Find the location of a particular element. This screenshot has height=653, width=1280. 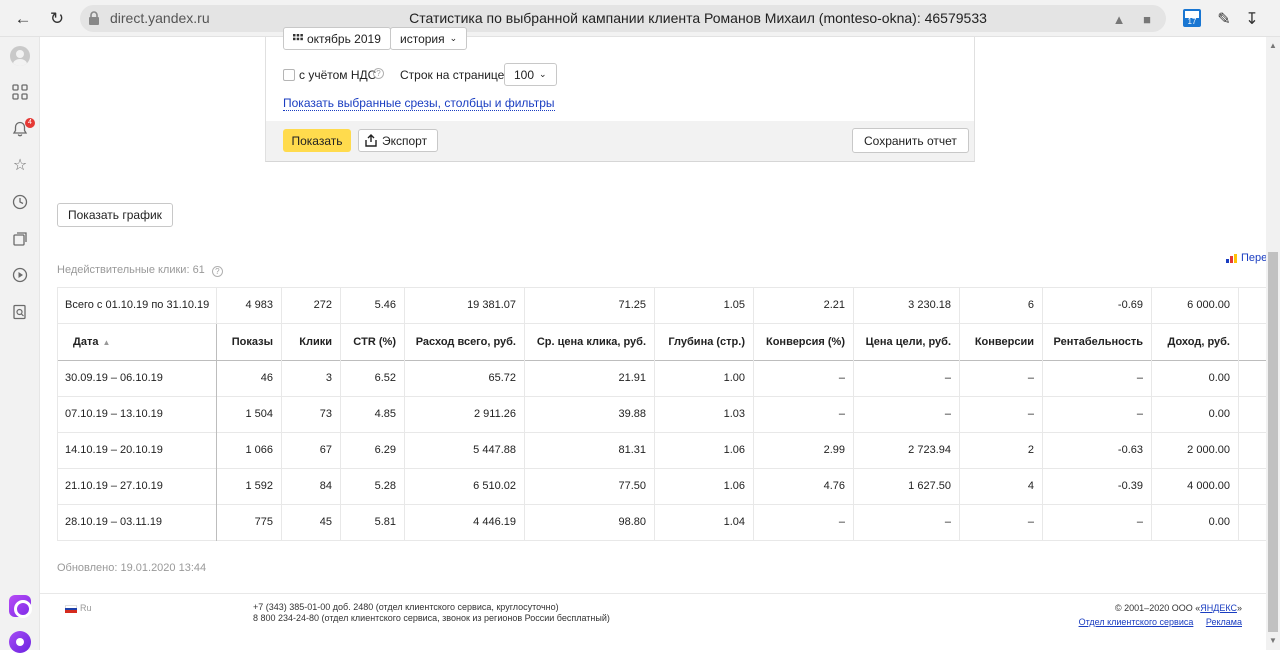

save-report-button: Сохранить отчет is located at coordinates (910, 140).